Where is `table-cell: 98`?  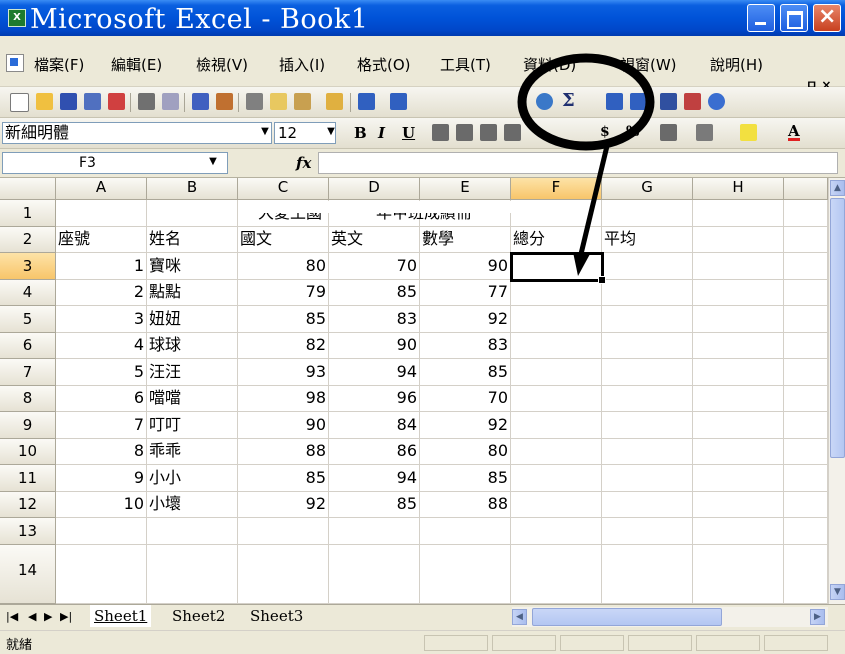 table-cell: 98 is located at coordinates (283, 399).